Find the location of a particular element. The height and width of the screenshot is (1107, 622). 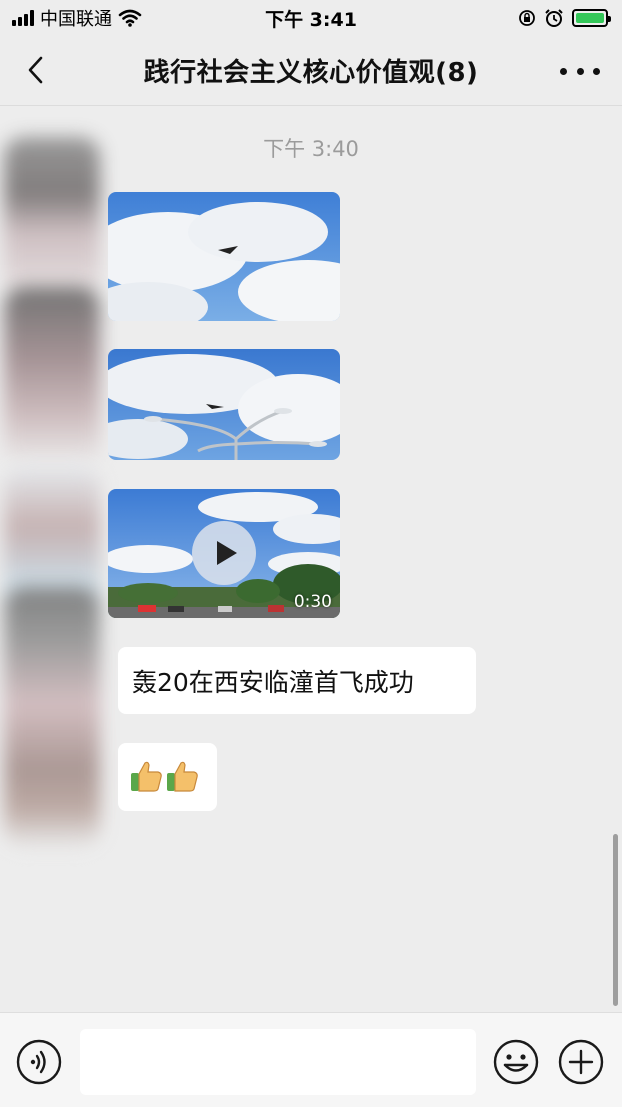

status-bar: 中国联通 下午 3:41 is located at coordinates (311, 18).